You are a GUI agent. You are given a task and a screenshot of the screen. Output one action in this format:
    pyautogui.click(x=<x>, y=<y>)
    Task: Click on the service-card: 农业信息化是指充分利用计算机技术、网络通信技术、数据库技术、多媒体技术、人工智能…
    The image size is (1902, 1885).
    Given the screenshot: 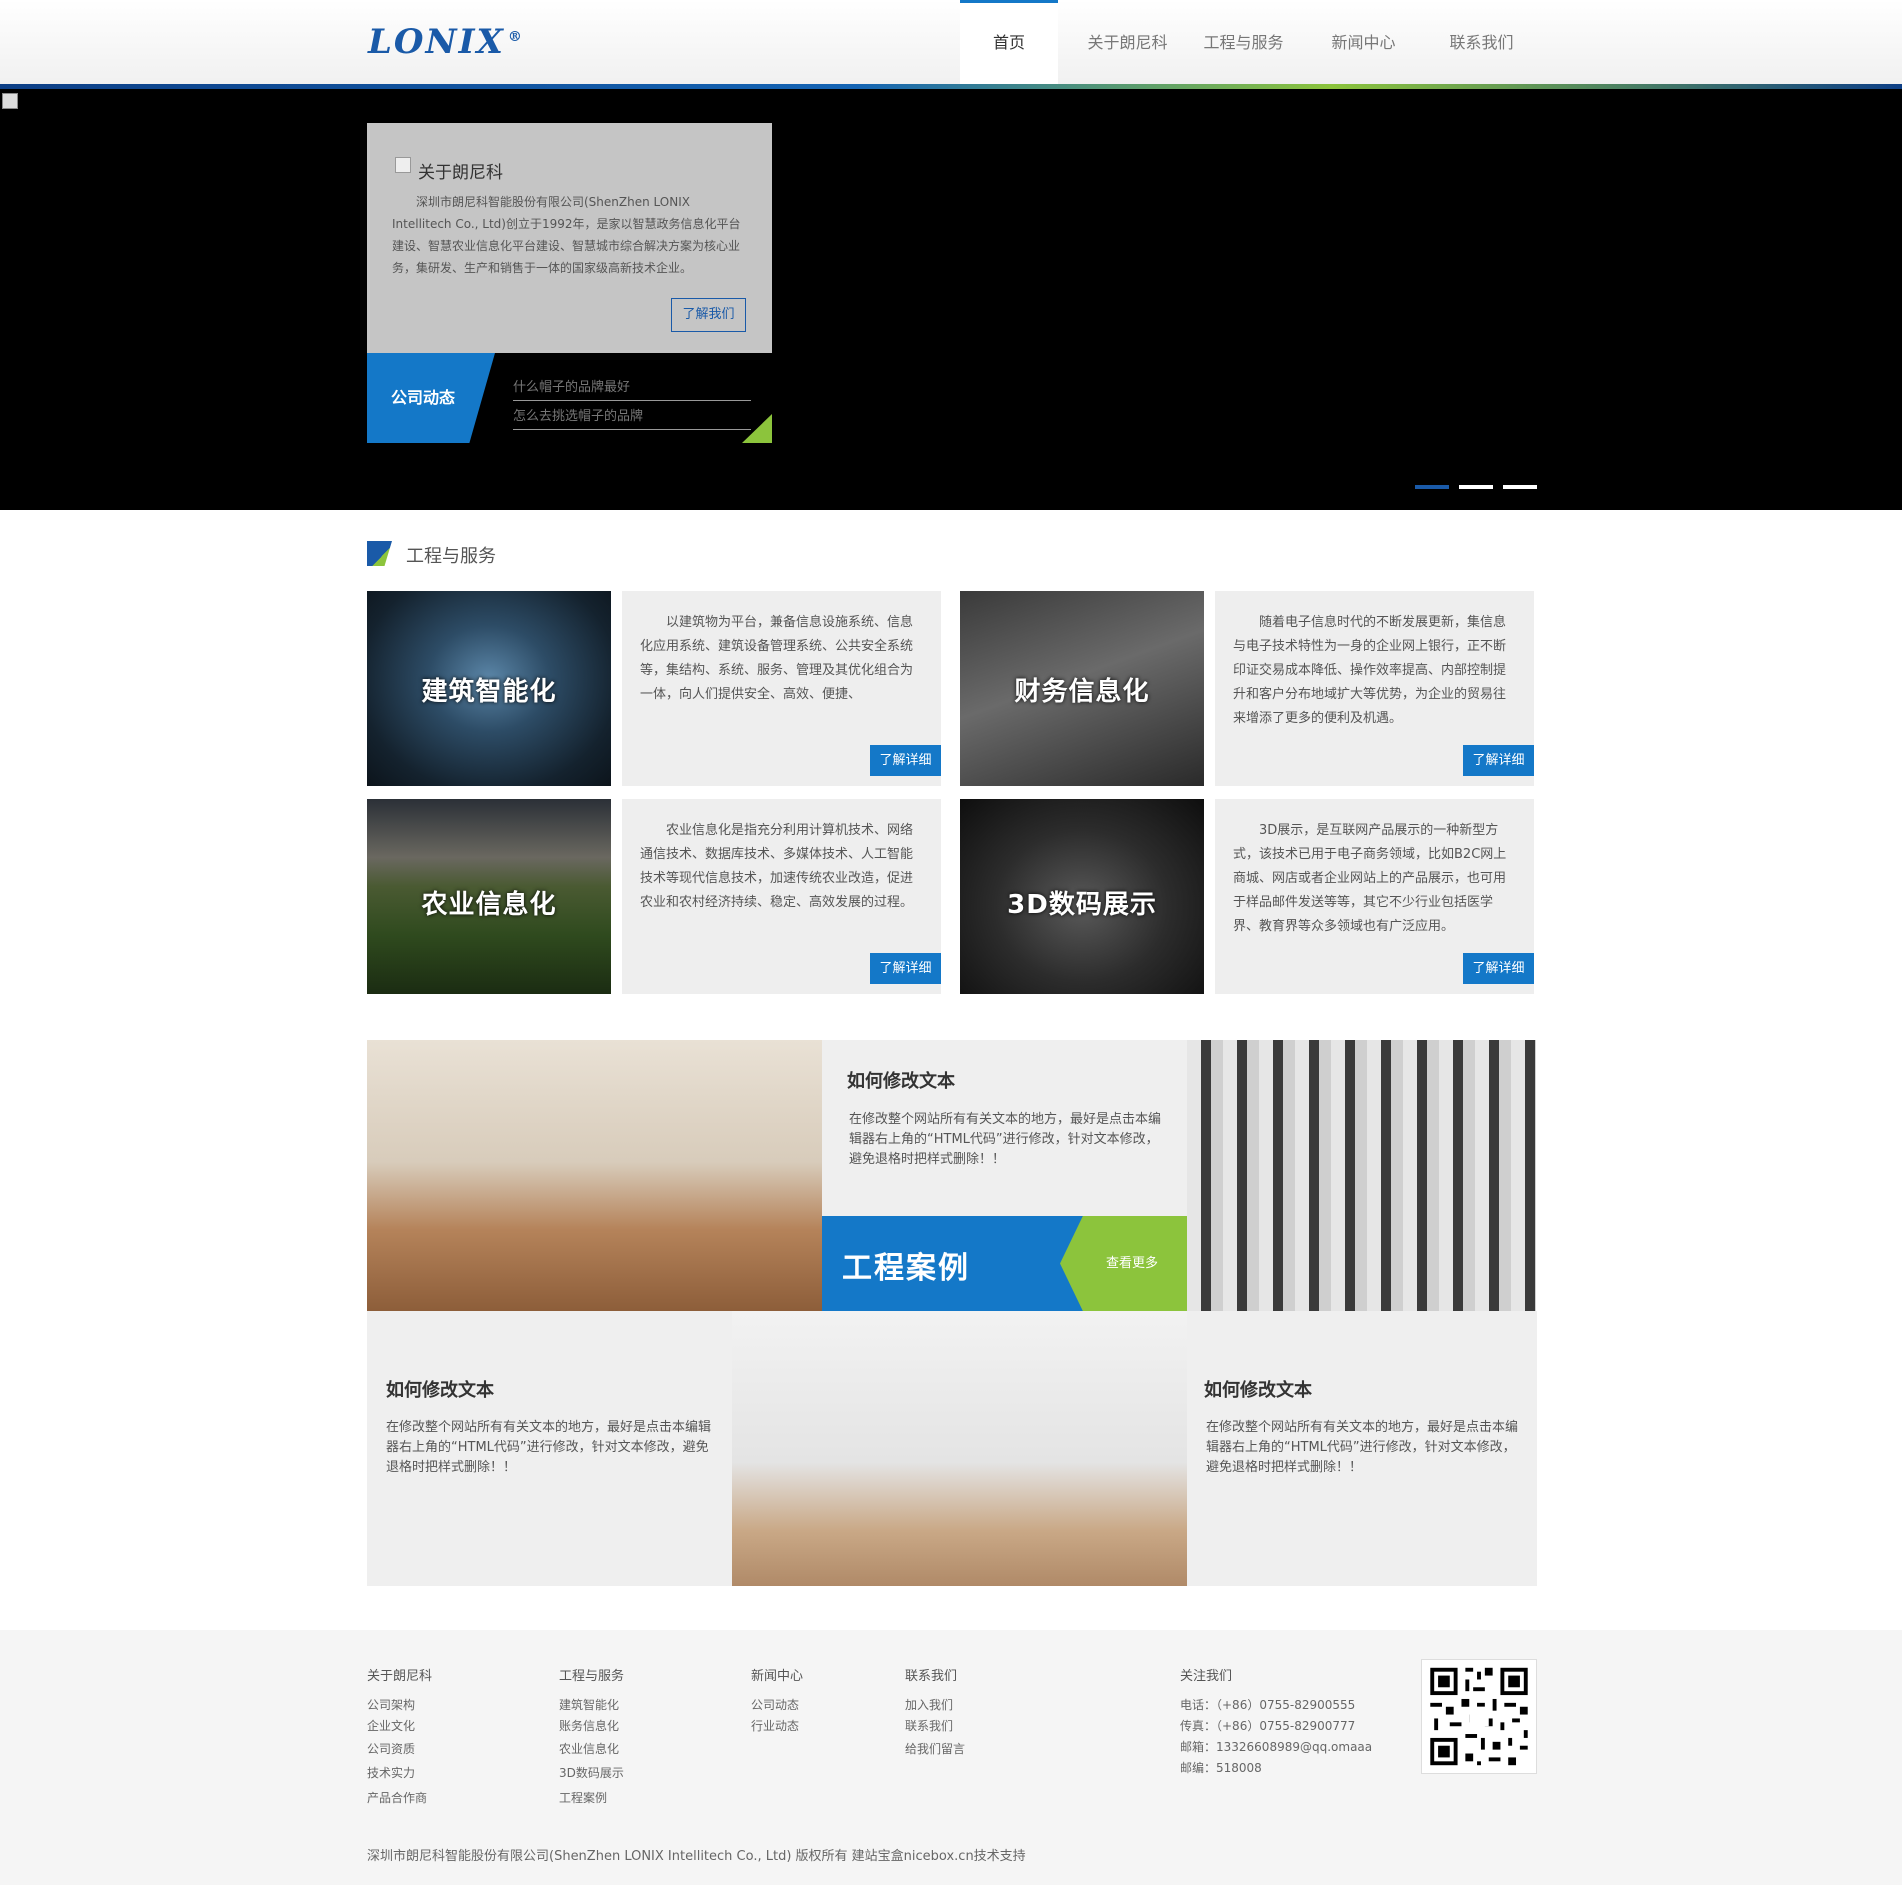 What is the action you would take?
    pyautogui.click(x=781, y=896)
    